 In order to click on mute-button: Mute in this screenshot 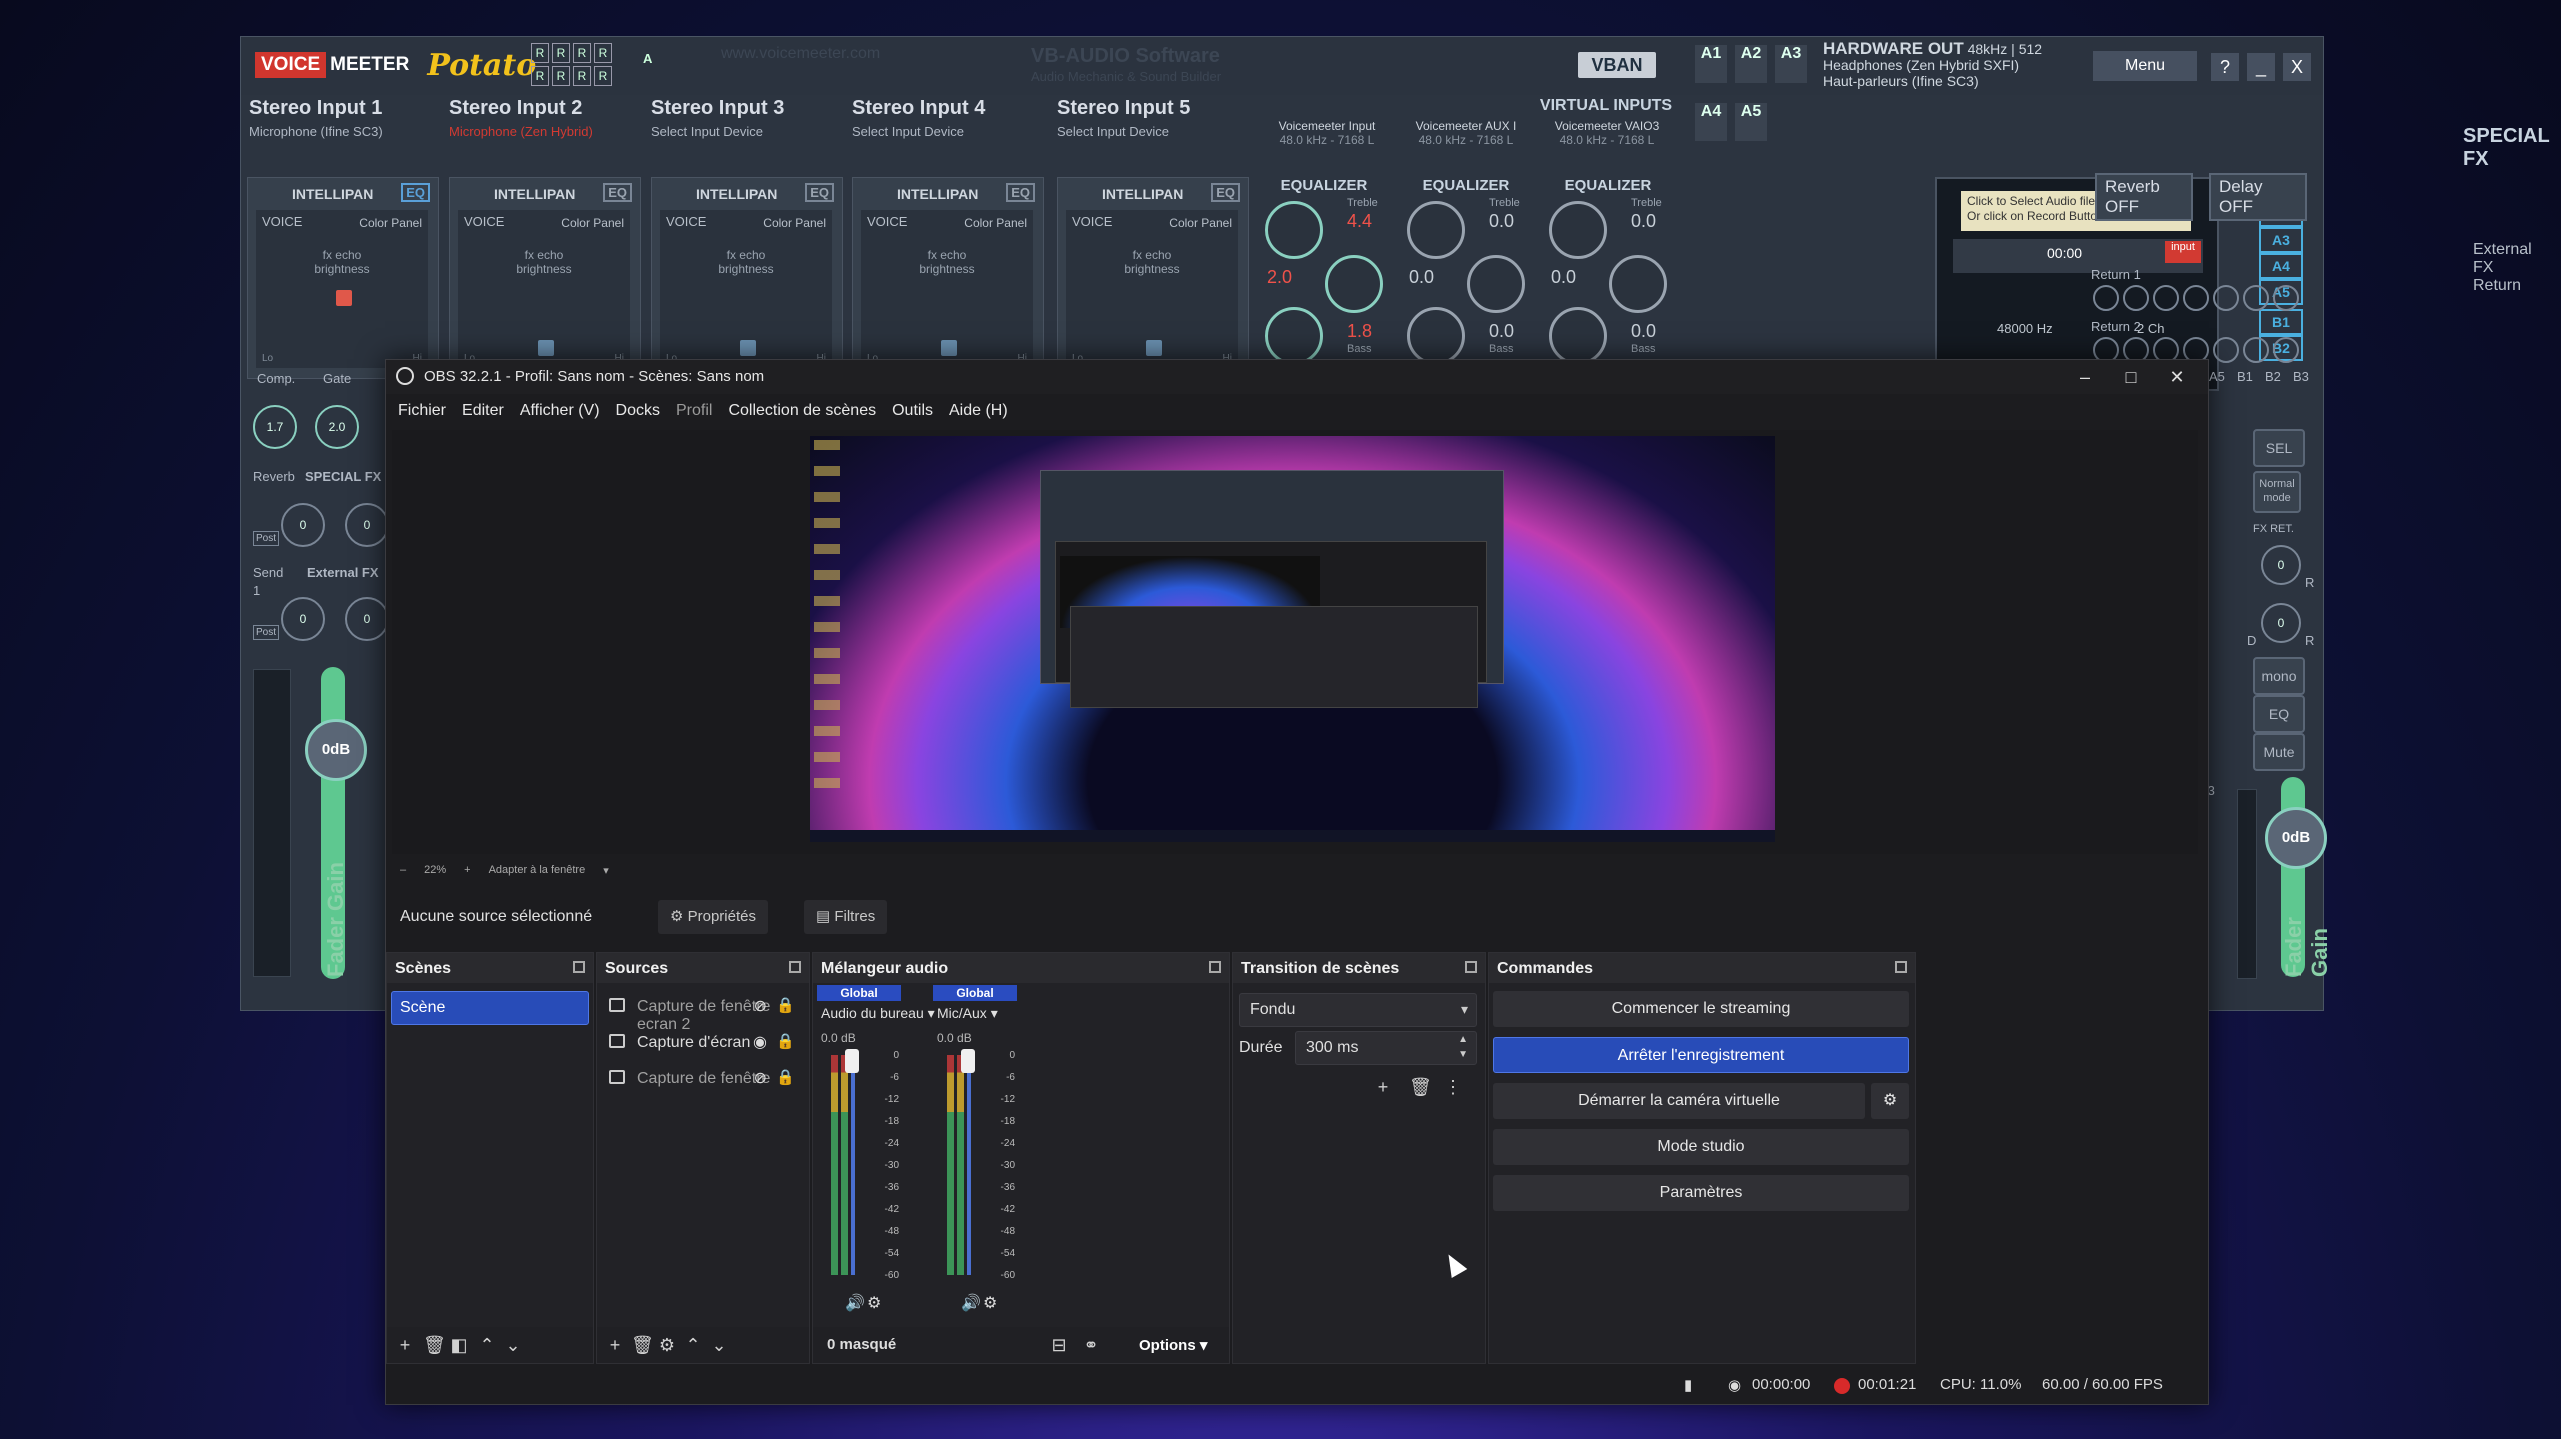, I will do `click(2279, 752)`.